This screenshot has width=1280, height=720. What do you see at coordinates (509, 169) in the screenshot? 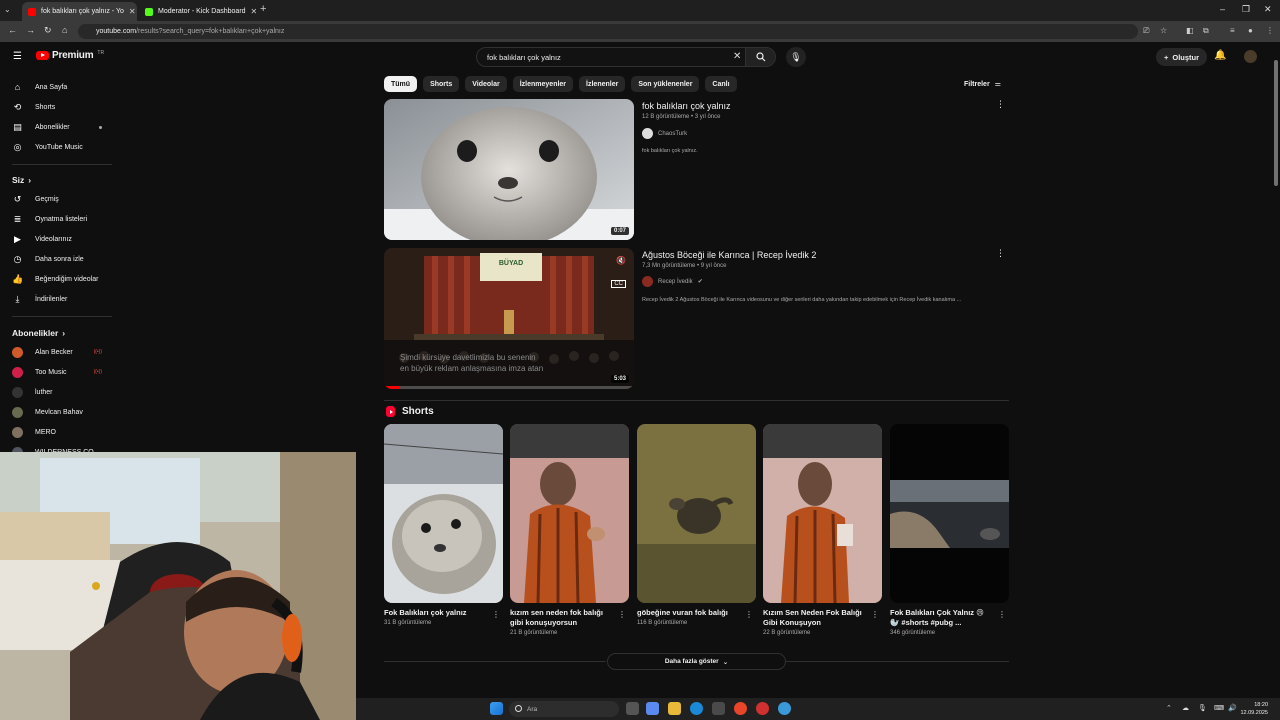
I see `video-thumbnail: 0:07` at bounding box center [509, 169].